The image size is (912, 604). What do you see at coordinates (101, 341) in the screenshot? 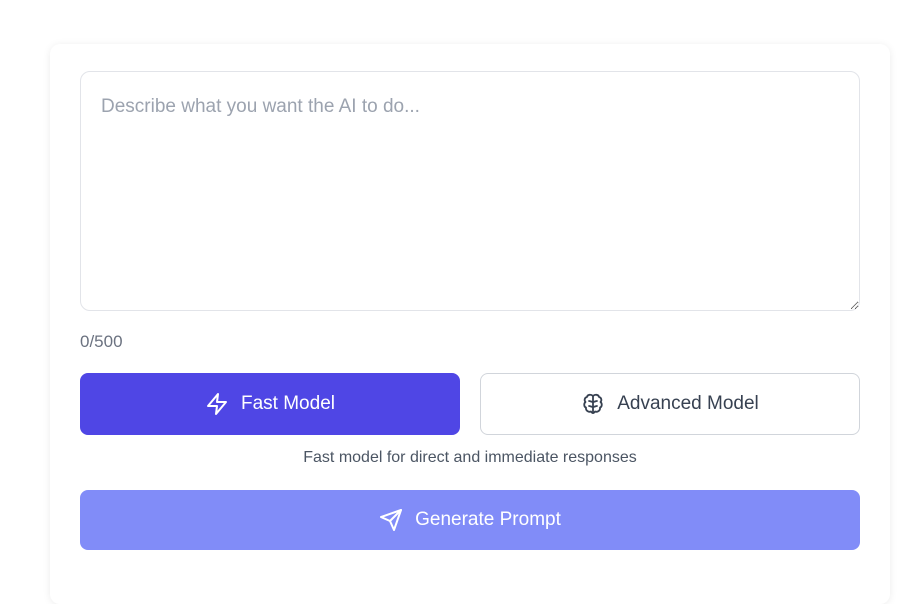
I see `character-counter: 0/500` at bounding box center [101, 341].